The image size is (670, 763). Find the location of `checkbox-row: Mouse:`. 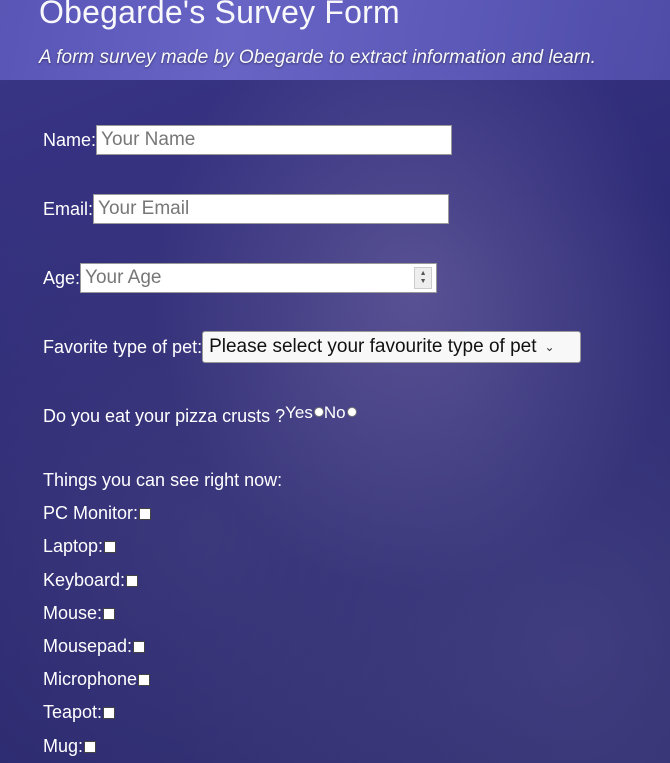

checkbox-row: Mouse: is located at coordinates (79, 613).